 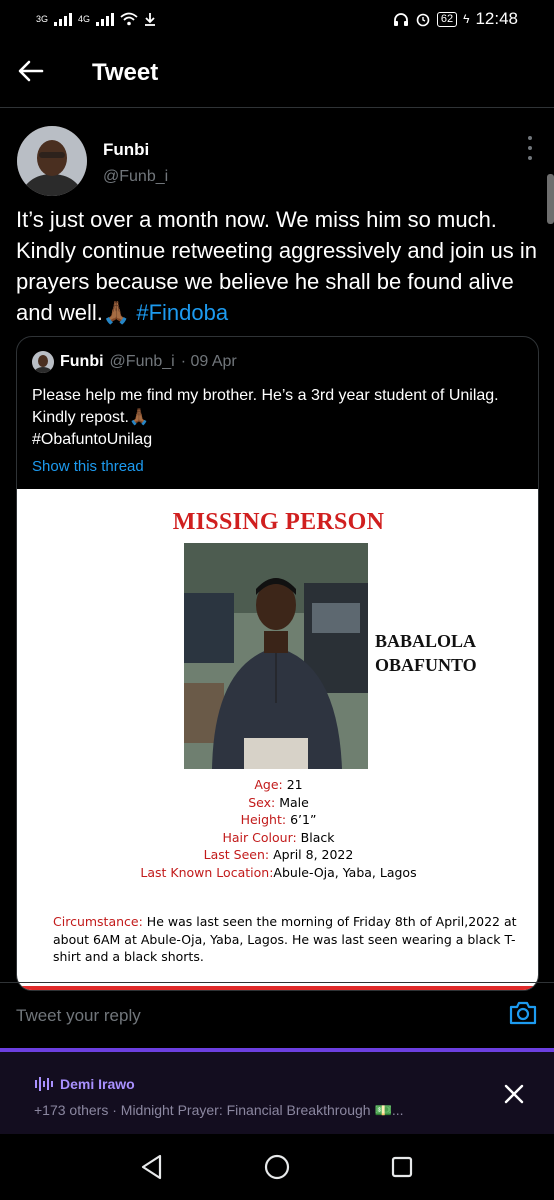 I want to click on nav-recents-button, so click(x=402, y=1167).